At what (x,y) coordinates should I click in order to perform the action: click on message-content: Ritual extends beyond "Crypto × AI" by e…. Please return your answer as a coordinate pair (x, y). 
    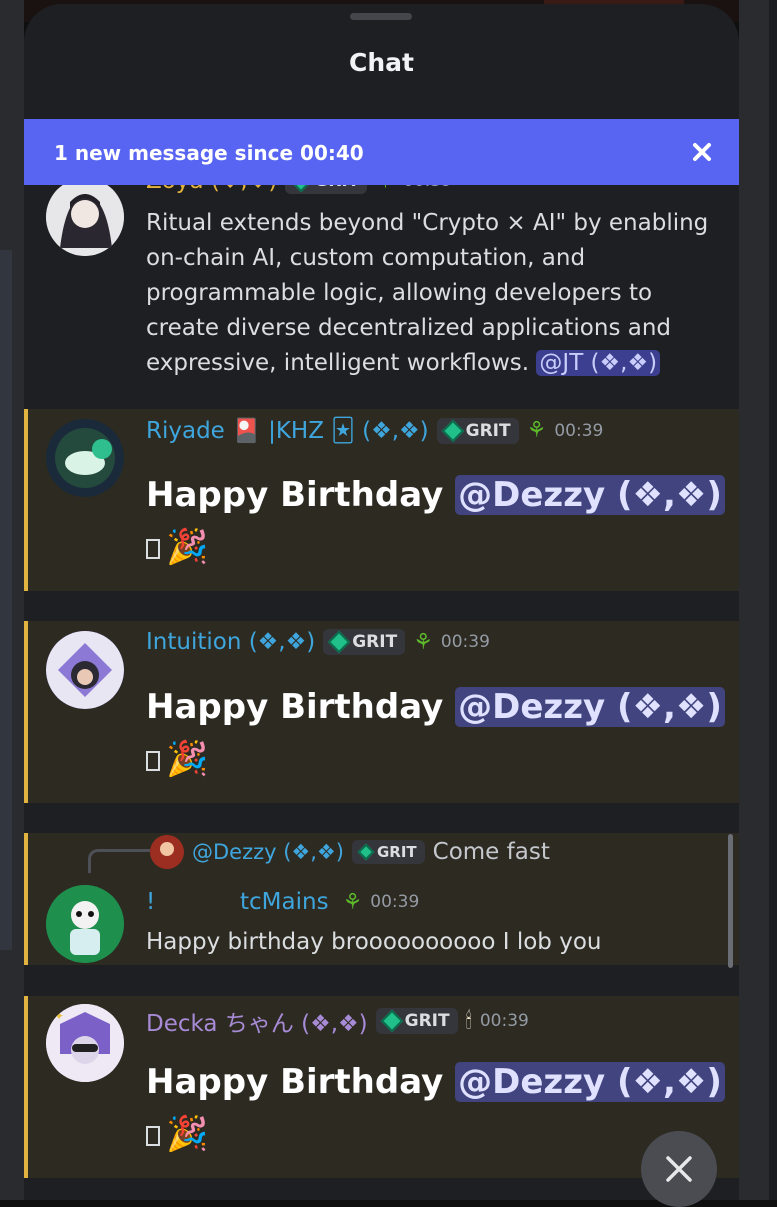
    Looking at the image, I should click on (427, 293).